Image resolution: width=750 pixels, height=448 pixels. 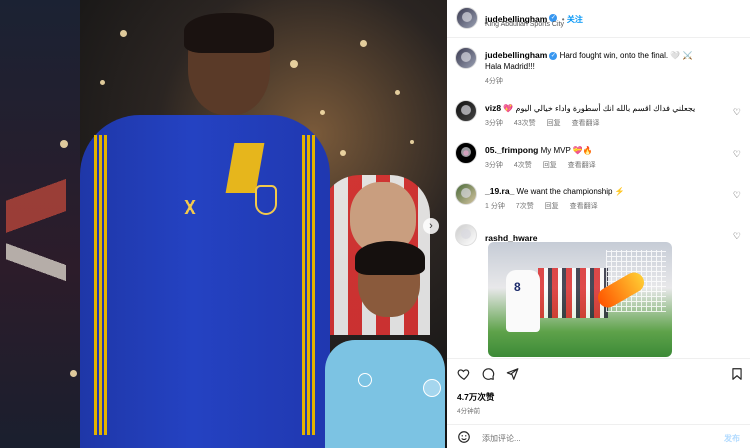 I want to click on comment-time: 1 分钟, so click(x=495, y=206).